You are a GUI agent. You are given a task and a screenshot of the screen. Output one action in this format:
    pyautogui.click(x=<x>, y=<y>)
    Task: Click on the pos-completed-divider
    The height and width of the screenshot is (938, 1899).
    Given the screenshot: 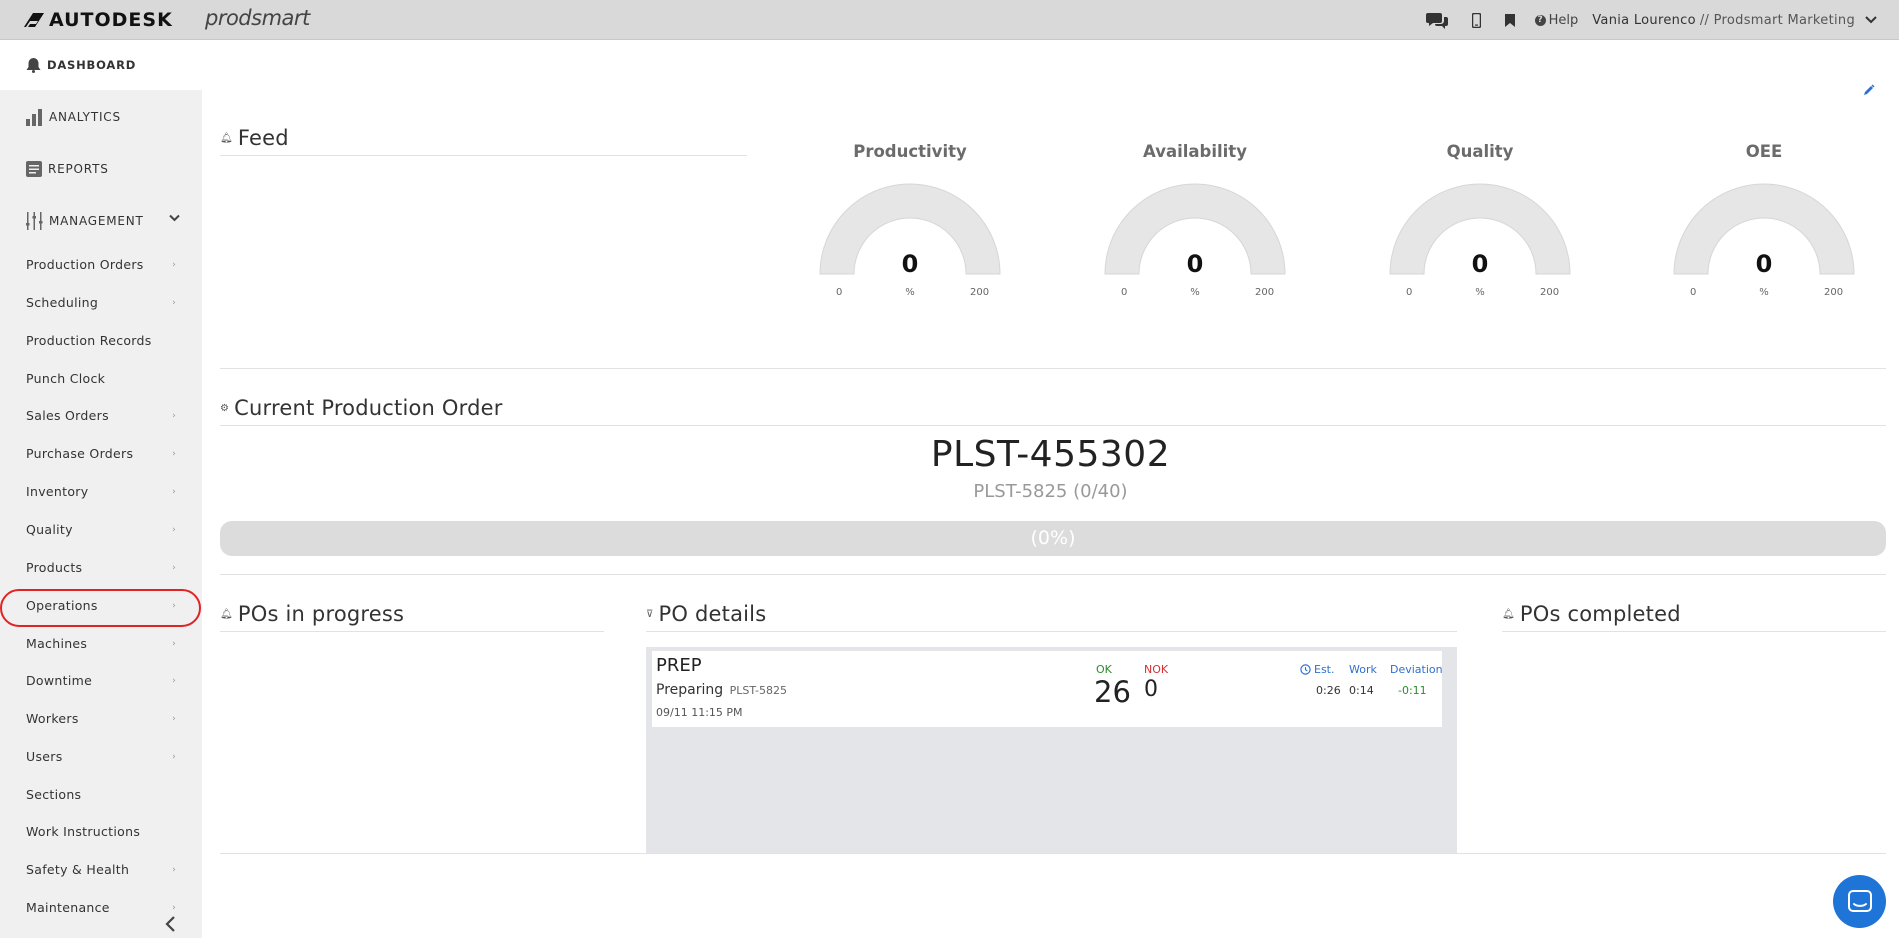 What is the action you would take?
    pyautogui.click(x=1694, y=631)
    